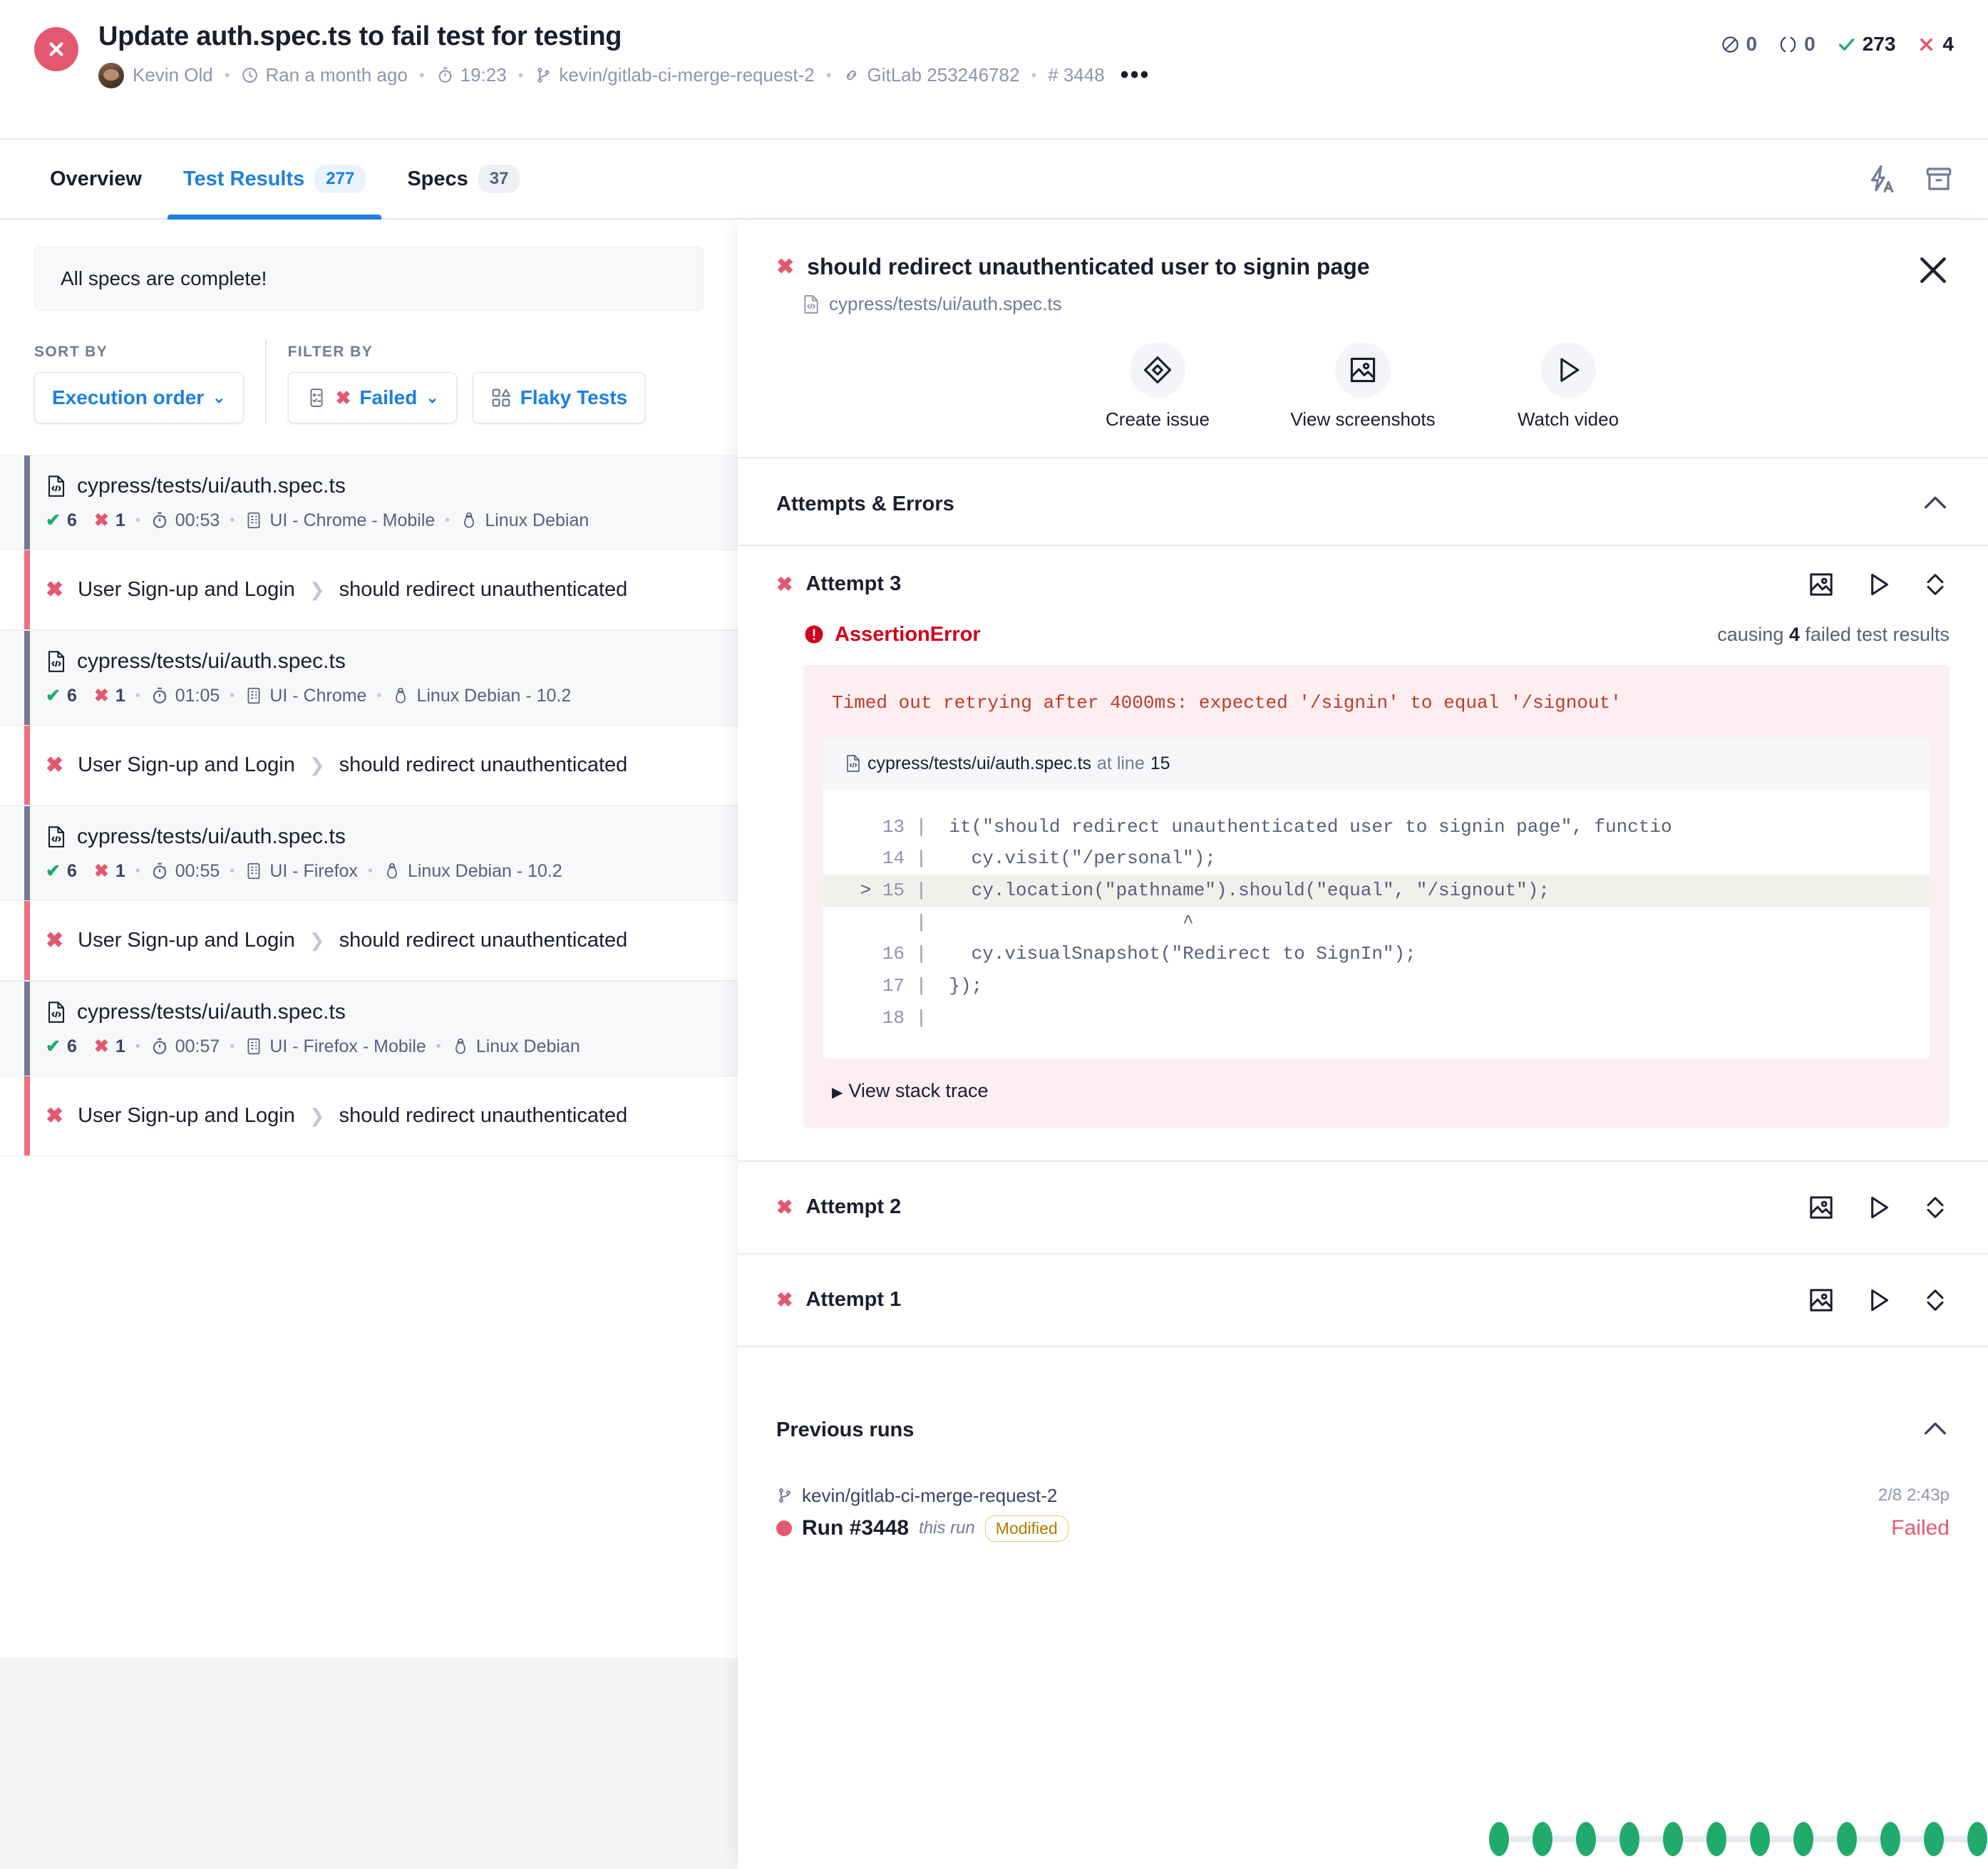 Image resolution: width=1988 pixels, height=1869 pixels. What do you see at coordinates (265, 381) in the screenshot?
I see `filter-divider` at bounding box center [265, 381].